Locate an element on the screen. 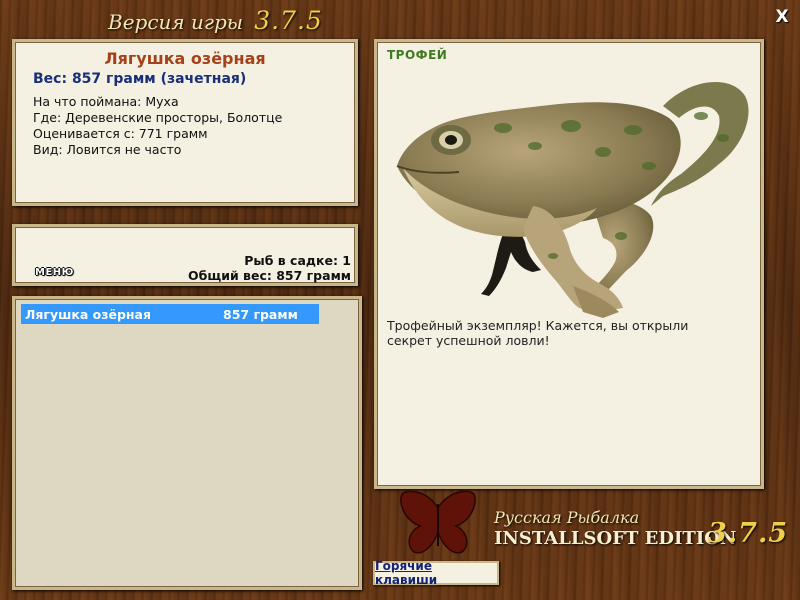  rarity-line: Вид: Ловится не часто is located at coordinates (107, 149).